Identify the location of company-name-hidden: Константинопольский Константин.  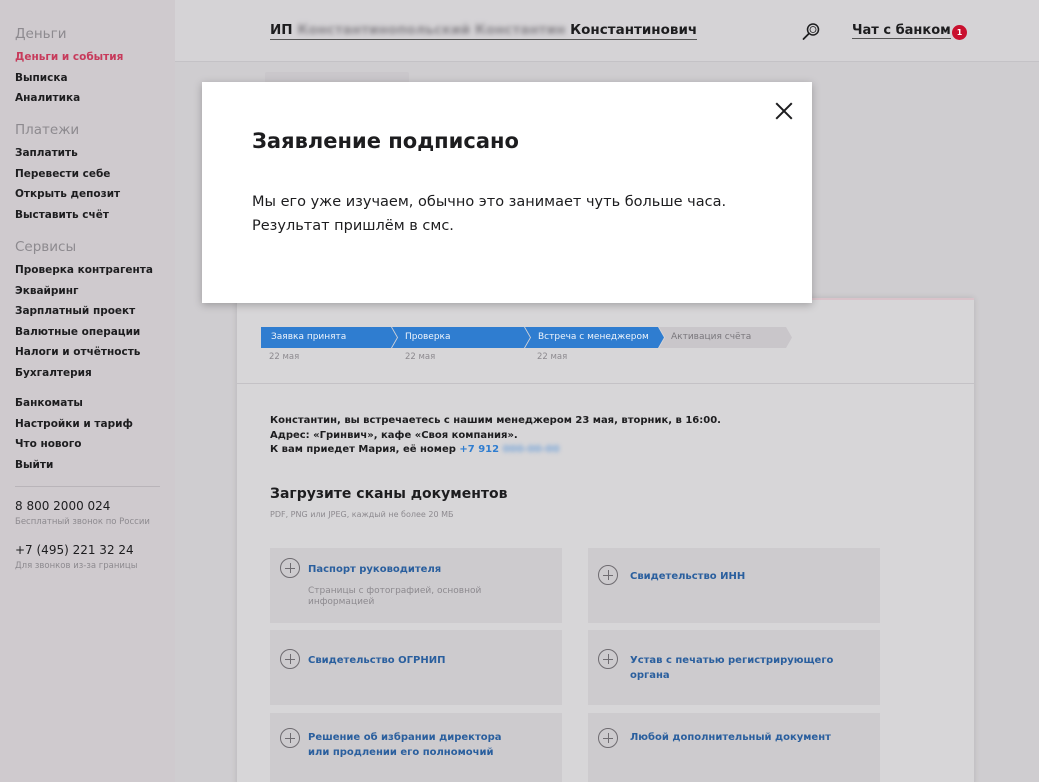
(431, 30).